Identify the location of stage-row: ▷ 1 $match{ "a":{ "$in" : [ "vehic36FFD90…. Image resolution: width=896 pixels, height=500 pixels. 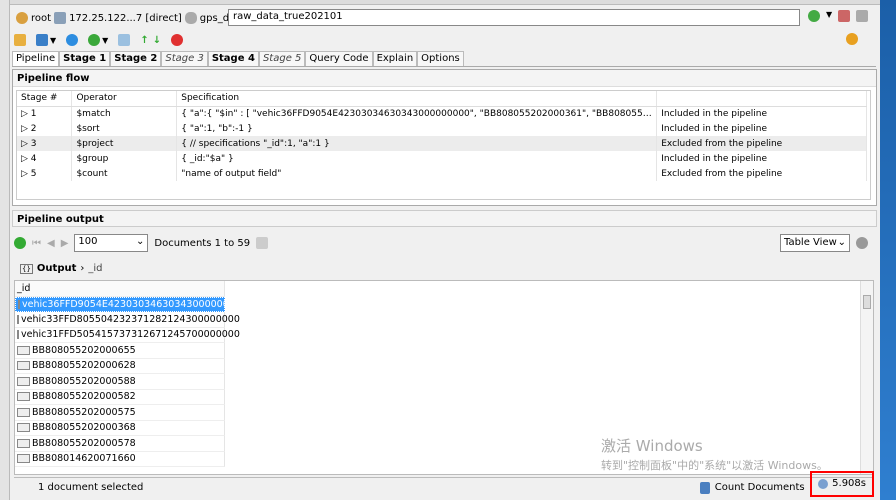
(442, 113).